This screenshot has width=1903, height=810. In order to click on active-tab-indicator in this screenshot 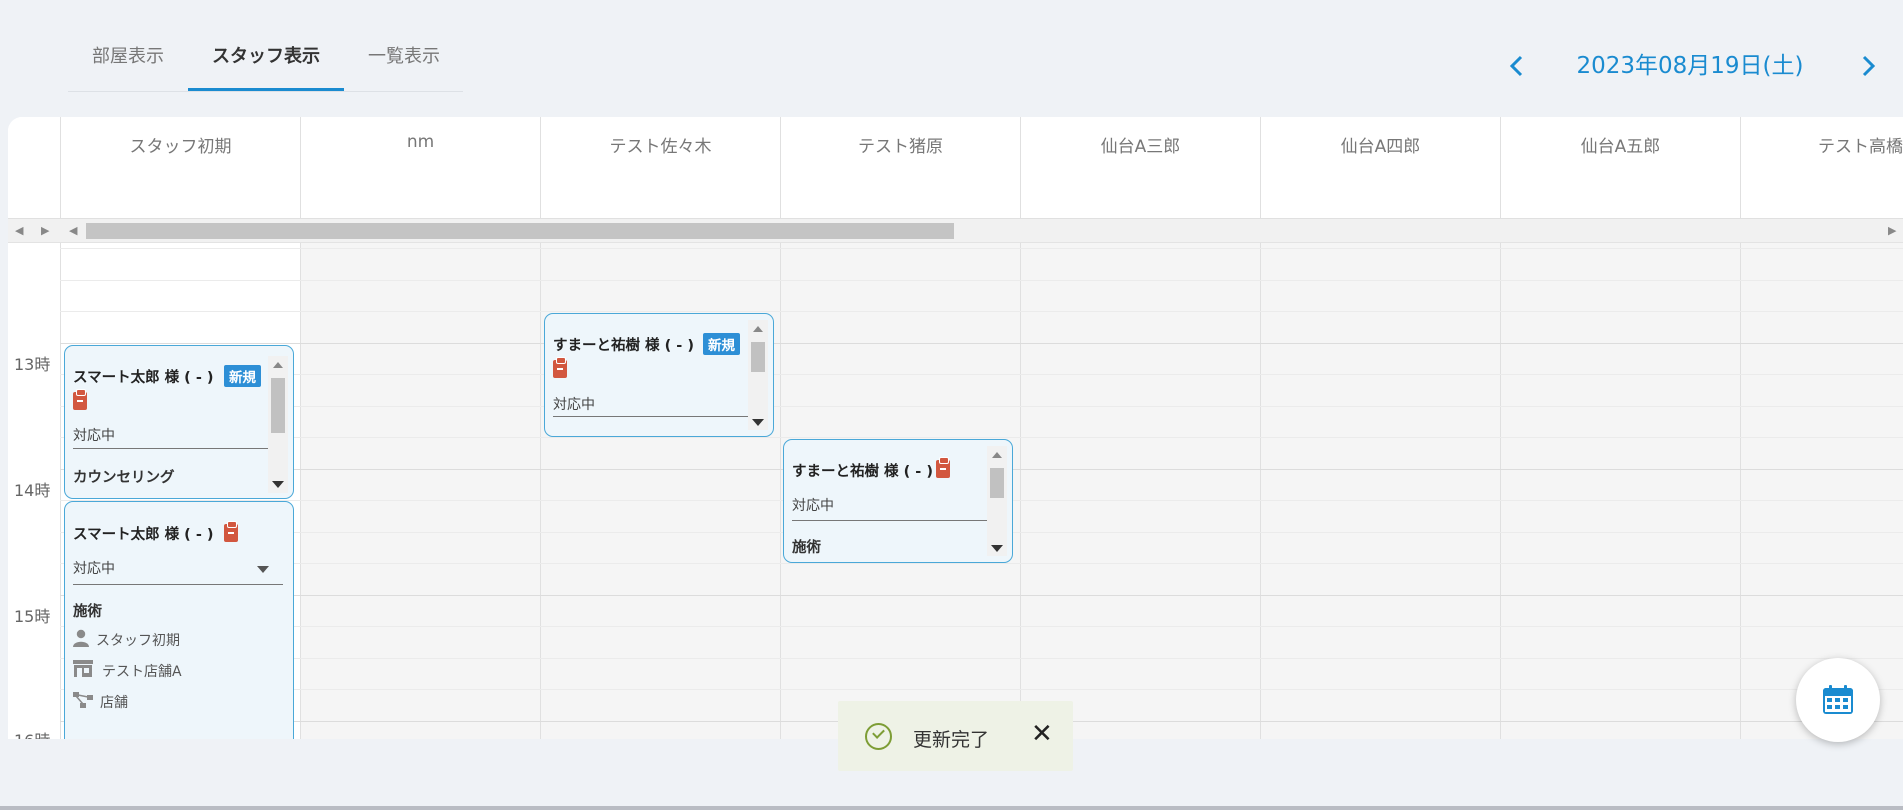, I will do `click(266, 89)`.